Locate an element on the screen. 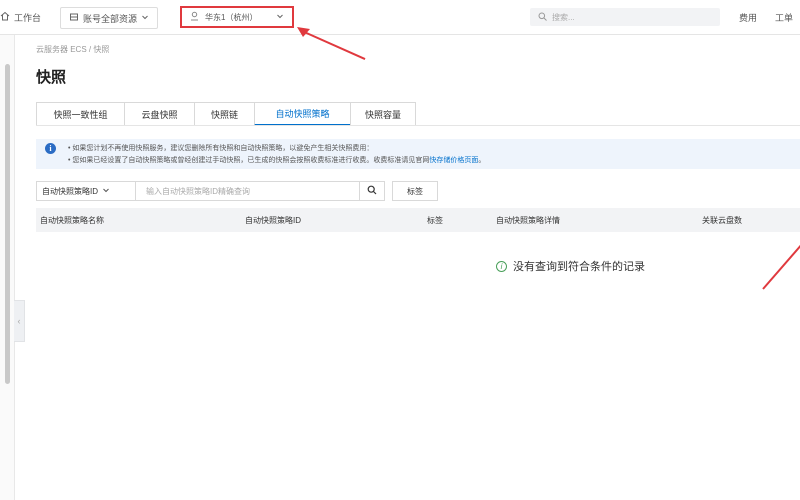 The width and height of the screenshot is (800, 500). home-icon is located at coordinates (5, 17).